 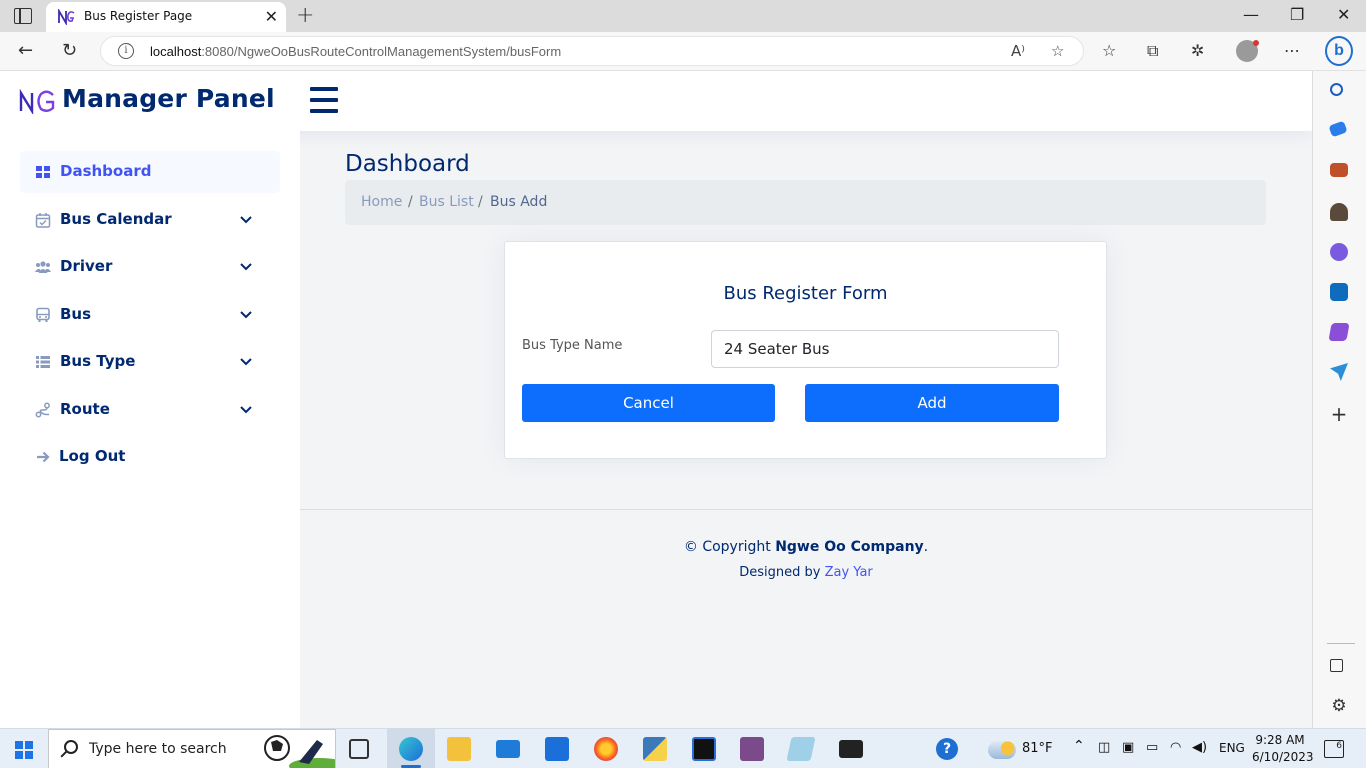 I want to click on sidebar-item-bus: Bus, so click(x=150, y=315).